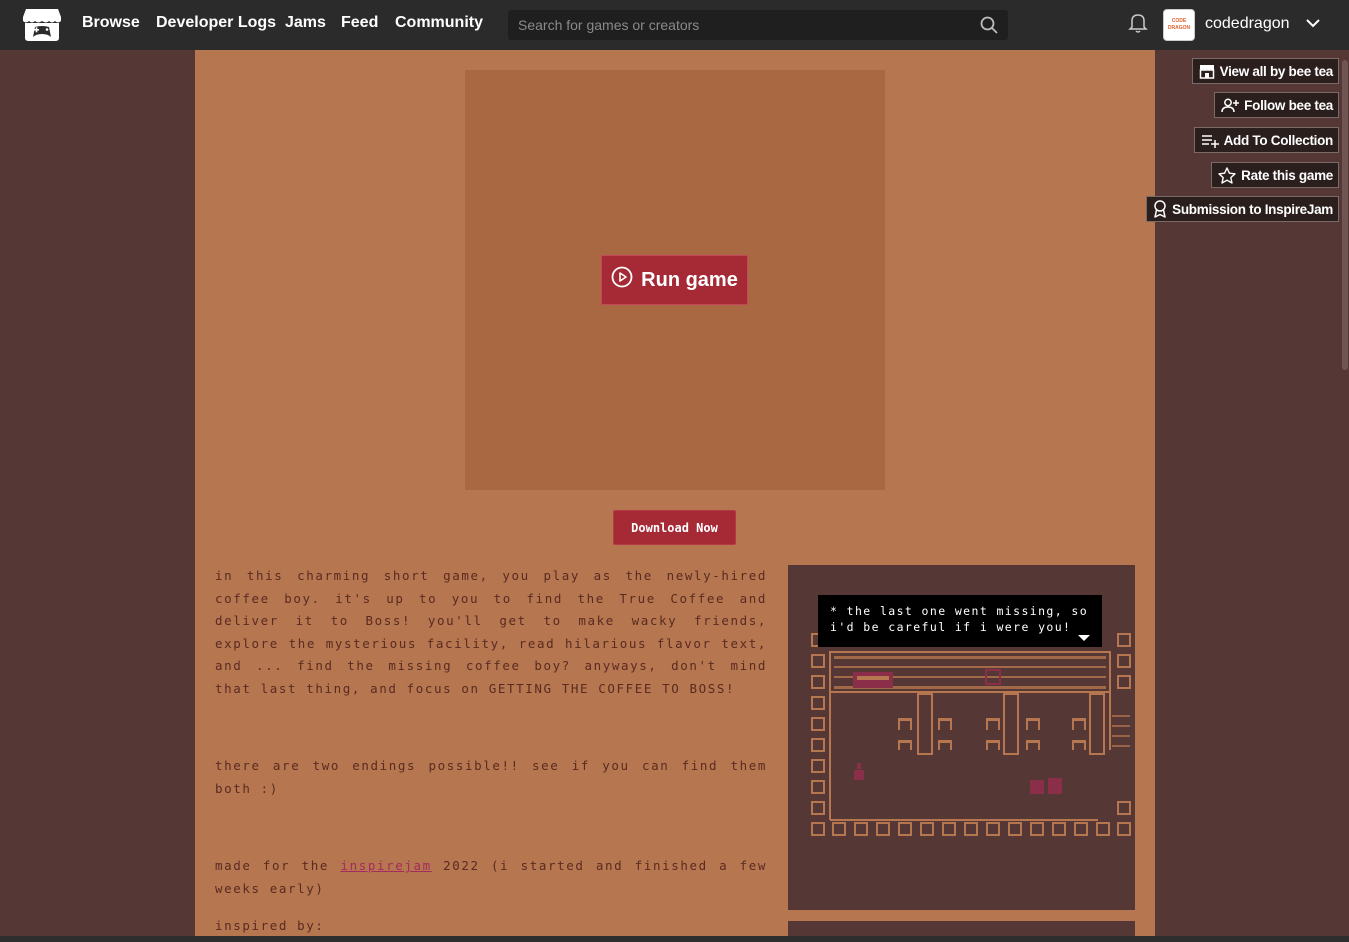 This screenshot has width=1349, height=942. What do you see at coordinates (1278, 140) in the screenshot?
I see `add-to-collection-label: Add To Collection` at bounding box center [1278, 140].